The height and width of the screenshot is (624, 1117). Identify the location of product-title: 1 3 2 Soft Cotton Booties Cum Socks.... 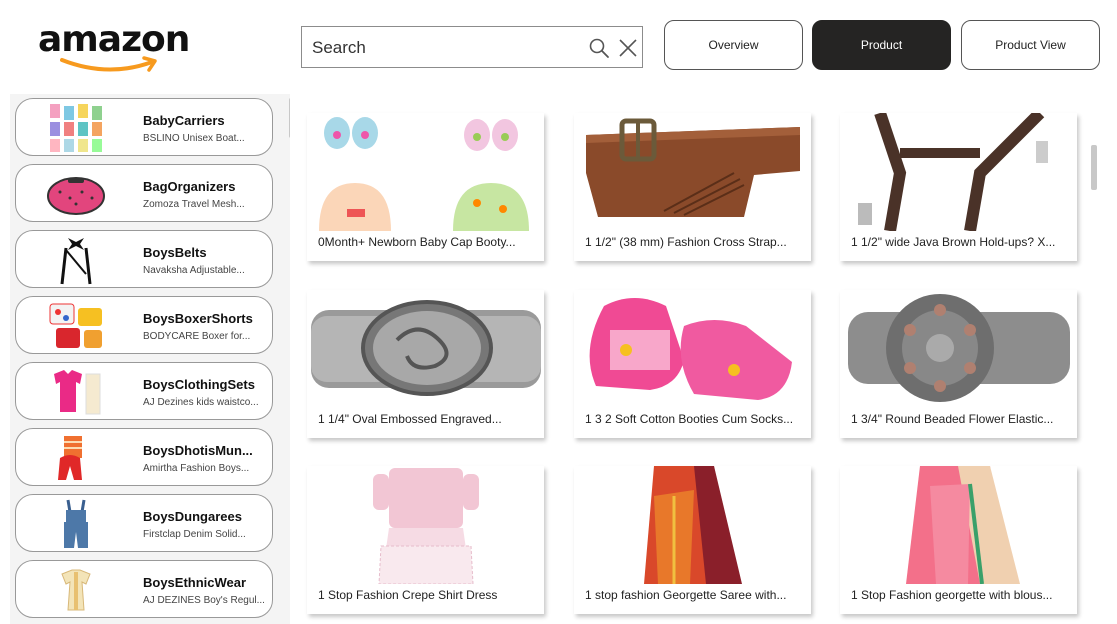
(689, 419).